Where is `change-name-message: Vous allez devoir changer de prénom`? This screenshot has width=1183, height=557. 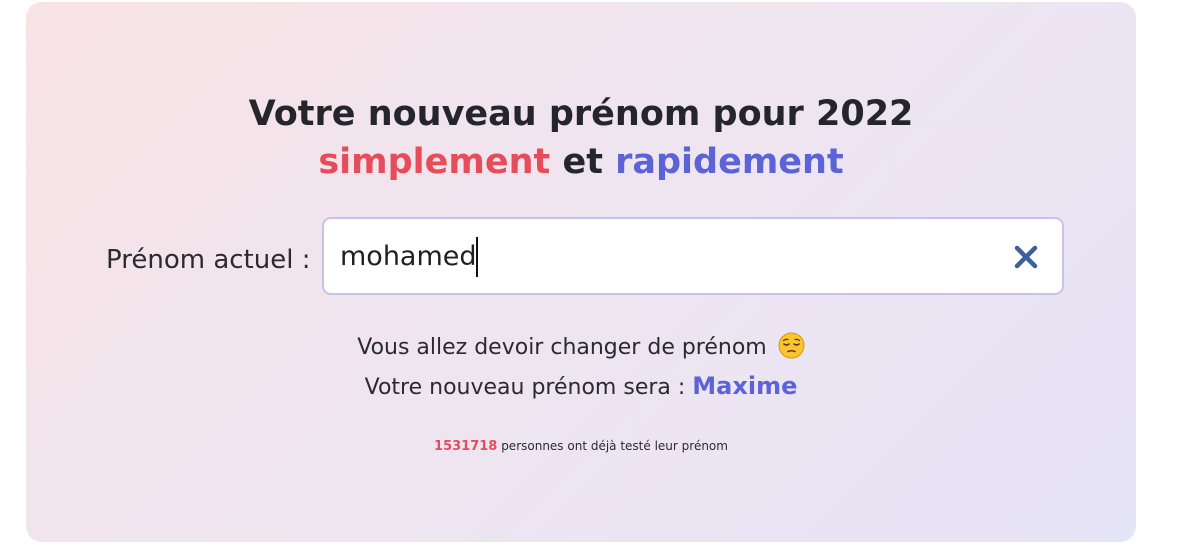 change-name-message: Vous allez devoir changer de prénom is located at coordinates (581, 348).